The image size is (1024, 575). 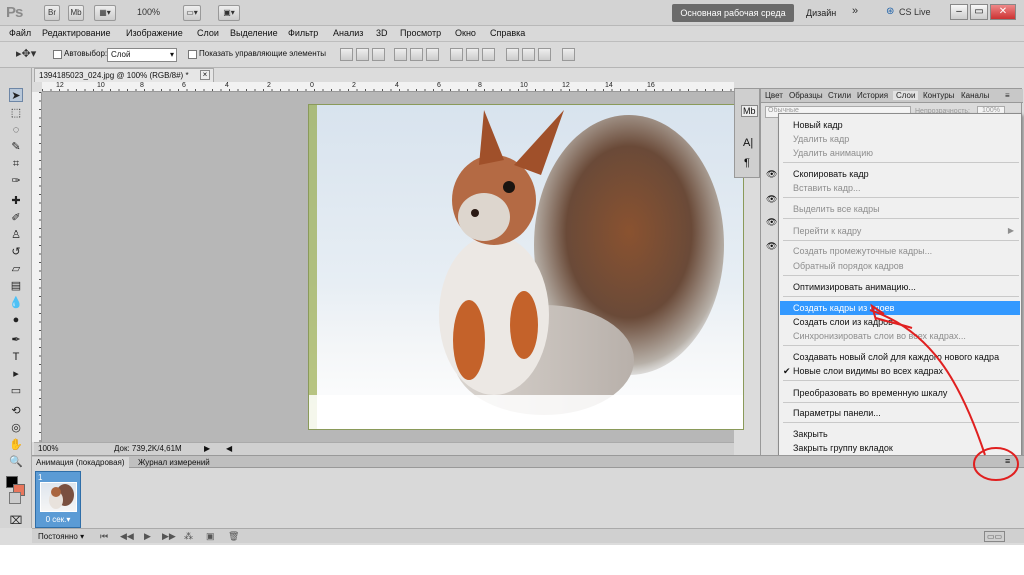 I want to click on menu-image: Изображение, so click(x=154, y=33).